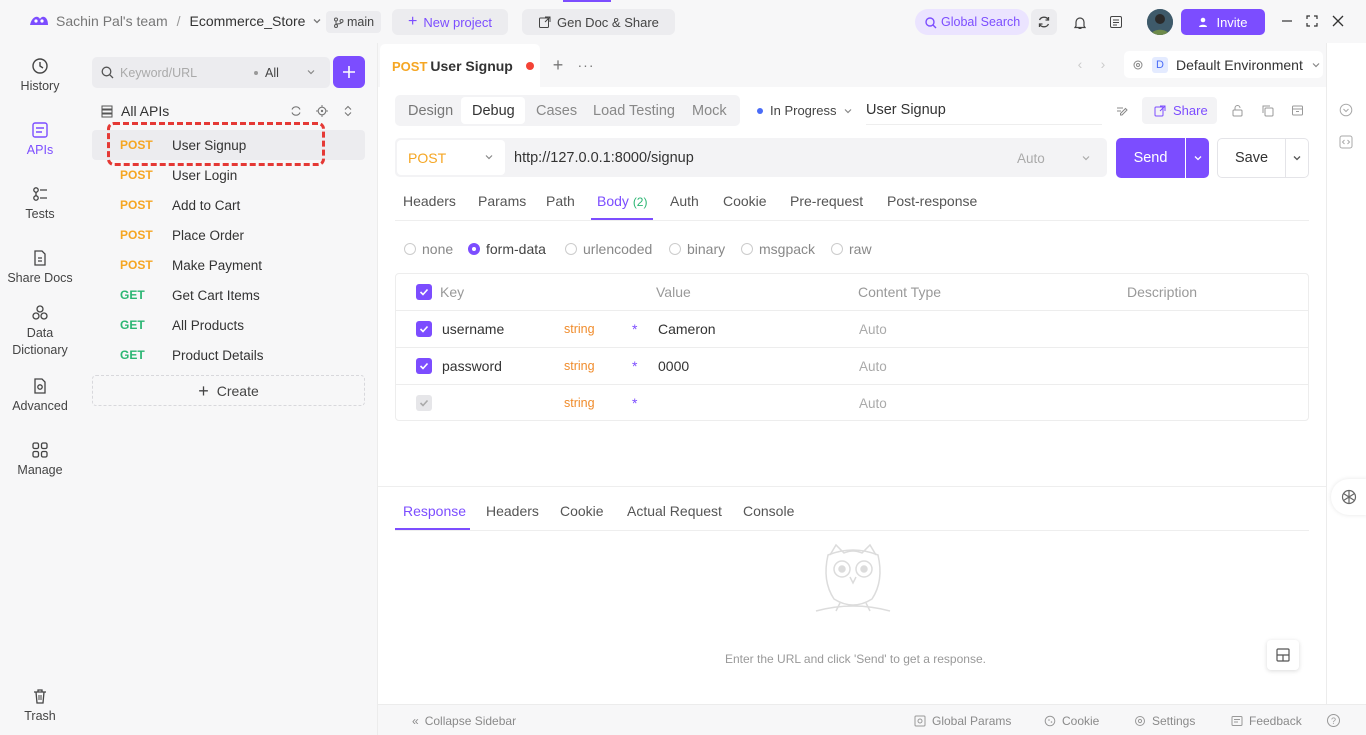 Image resolution: width=1366 pixels, height=735 pixels. I want to click on filter-select: All, so click(272, 73).